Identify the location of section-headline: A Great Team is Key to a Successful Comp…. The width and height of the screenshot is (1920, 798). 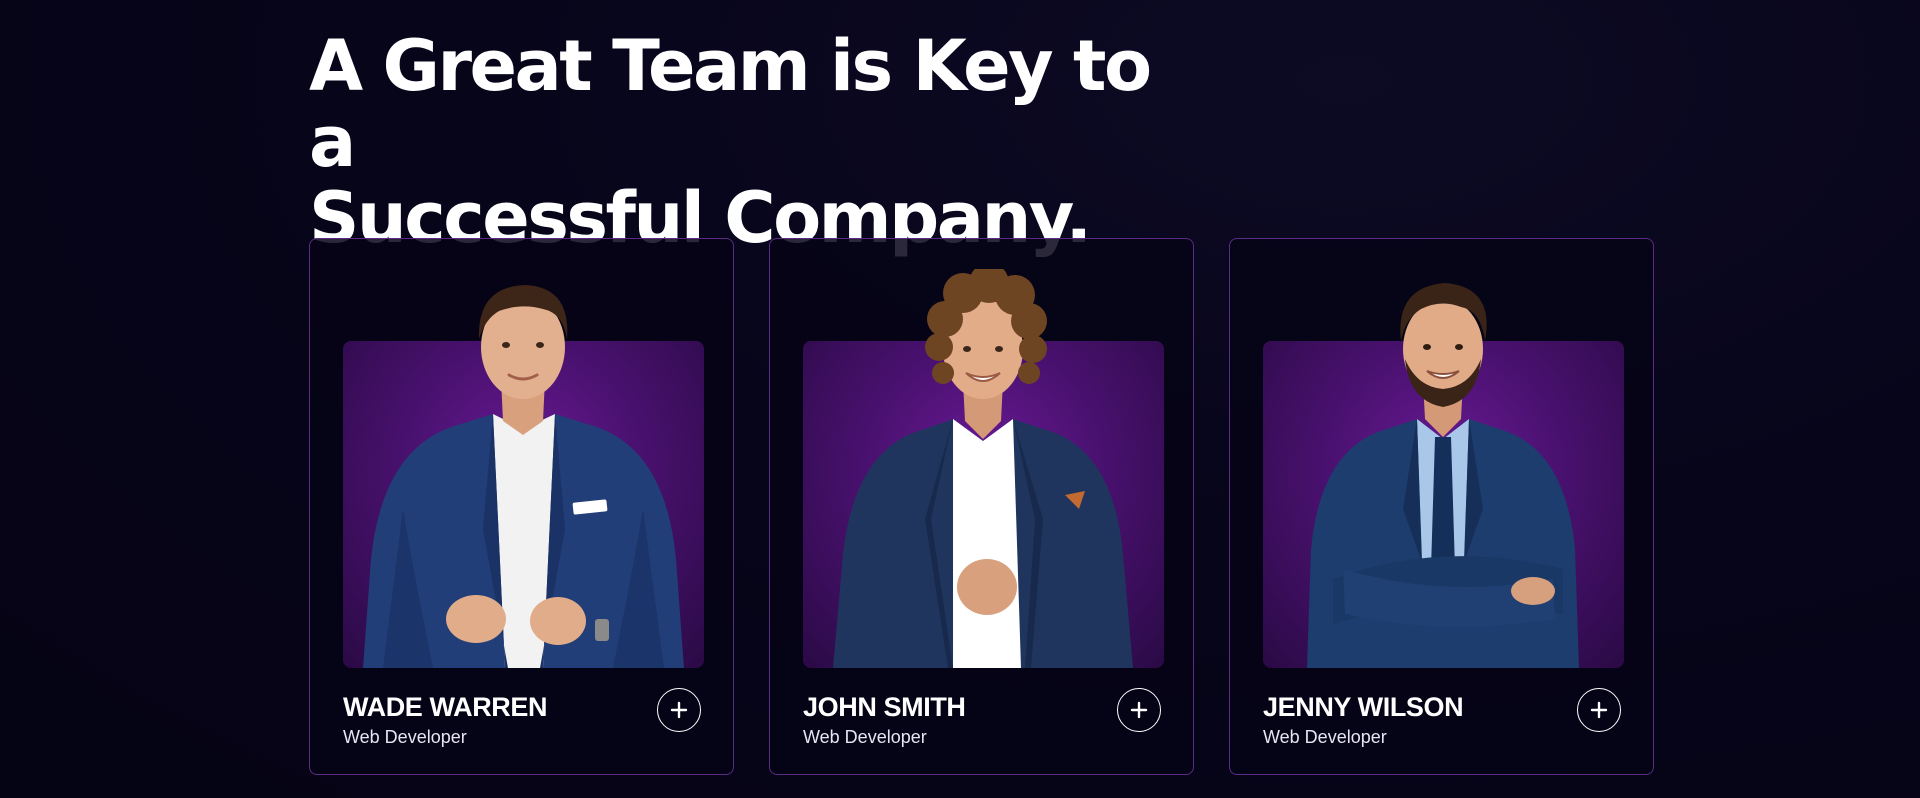
(759, 142).